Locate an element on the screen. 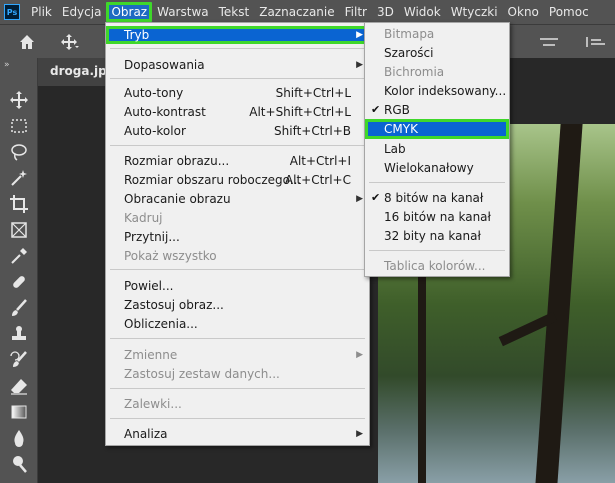  menu-item-rozmiar-obrazu: Rozmiar obrazu... Alt+Ctrl+I is located at coordinates (237, 161).